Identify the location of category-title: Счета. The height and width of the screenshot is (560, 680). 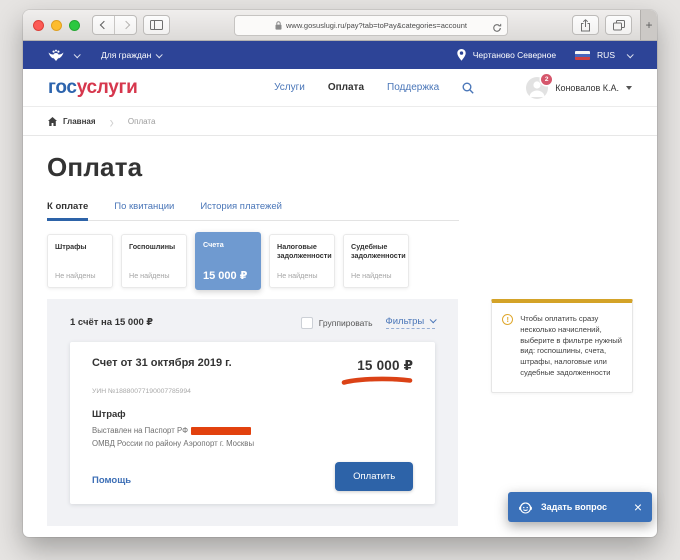
(213, 244).